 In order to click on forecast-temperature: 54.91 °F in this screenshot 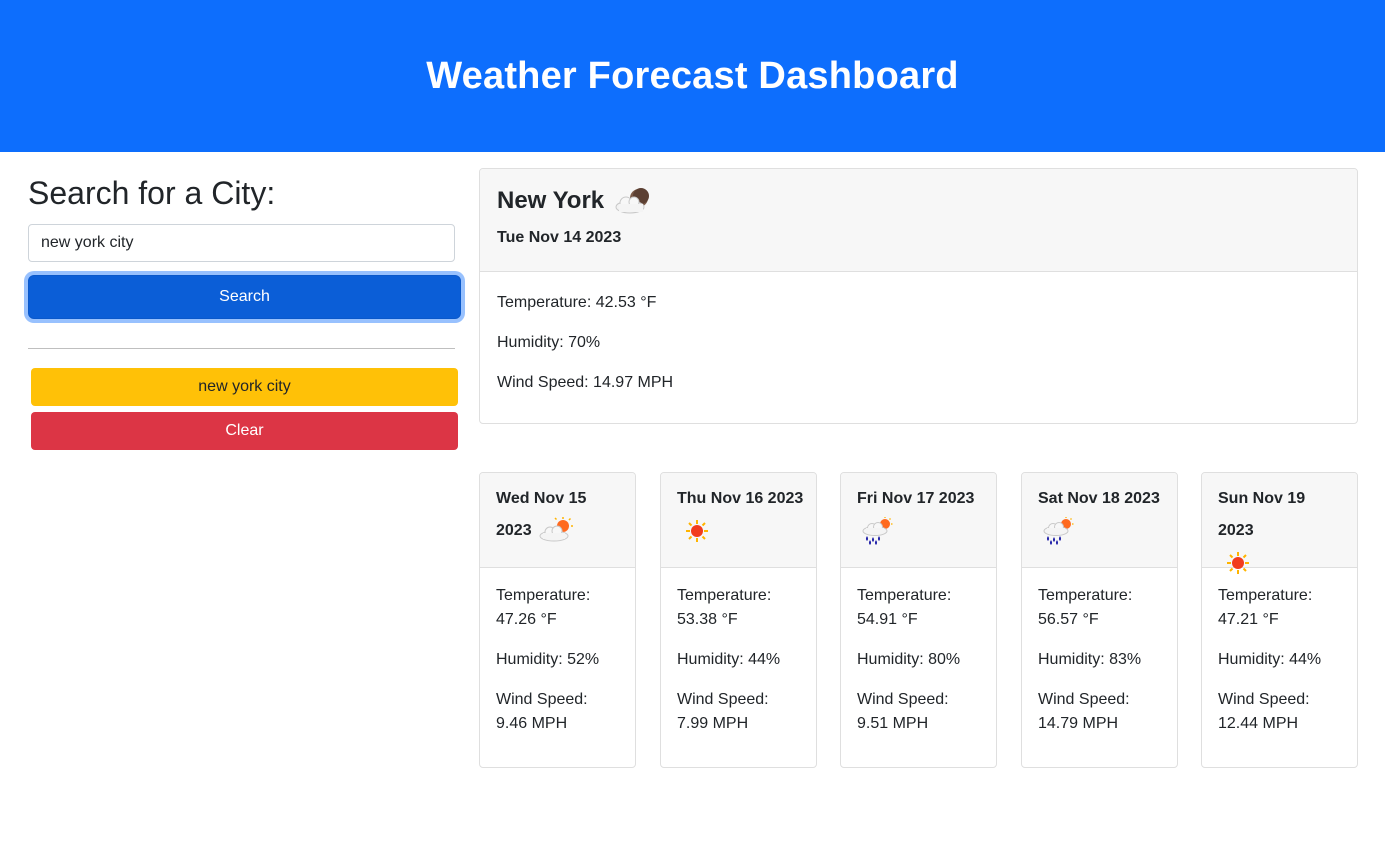, I will do `click(887, 619)`.